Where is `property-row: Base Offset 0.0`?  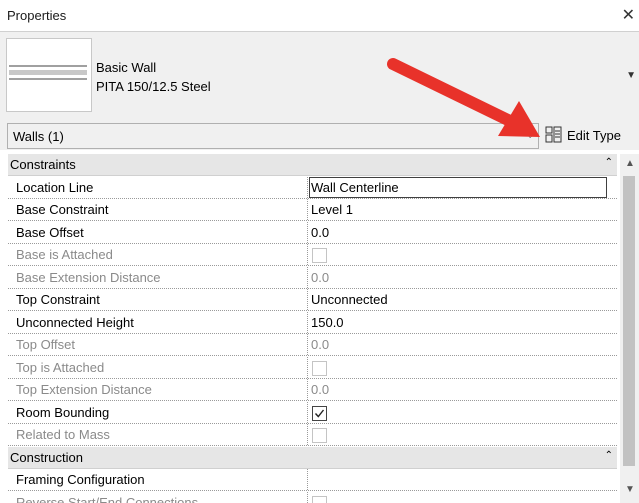
property-row: Base Offset 0.0 is located at coordinates (312, 232).